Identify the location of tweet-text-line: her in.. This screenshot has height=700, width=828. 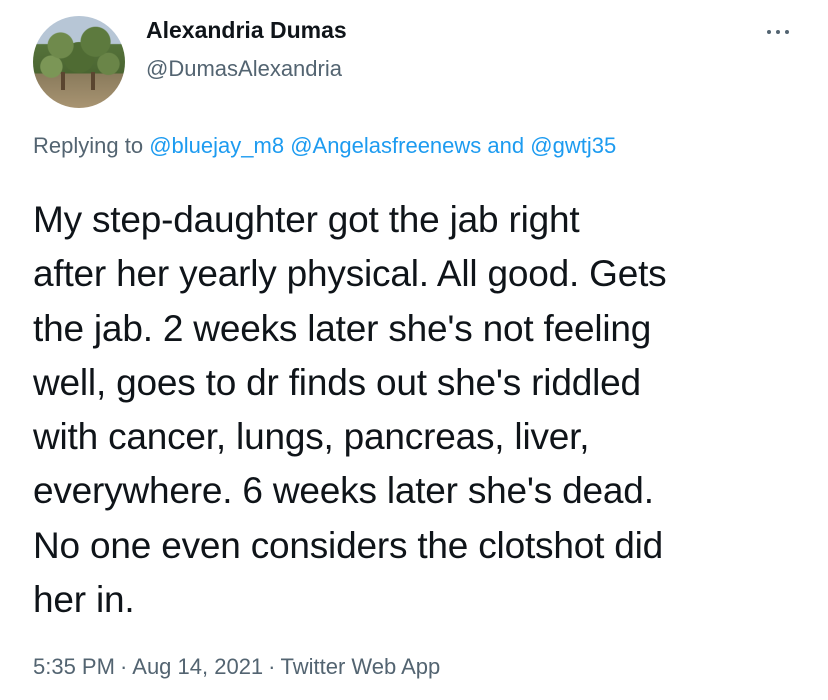
(84, 600).